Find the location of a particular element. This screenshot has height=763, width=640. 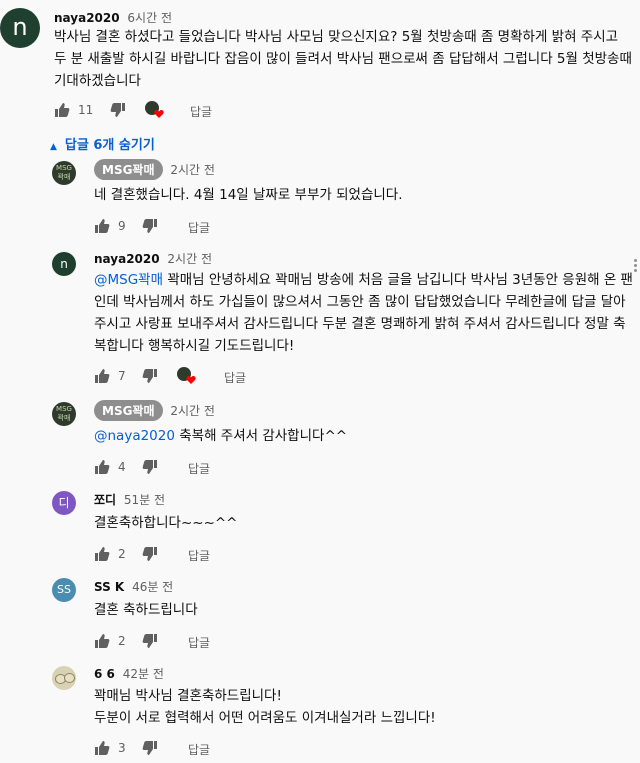

comment-time: 42분 전 is located at coordinates (143, 674).